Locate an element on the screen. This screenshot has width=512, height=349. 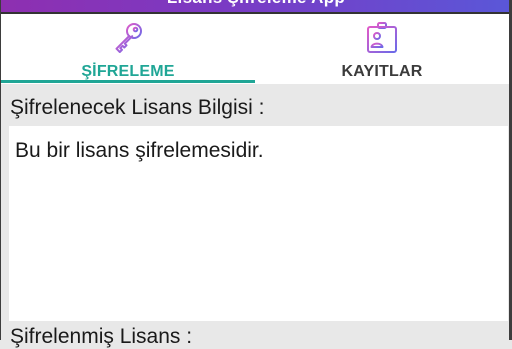
tab-label: ŞİFRELEME is located at coordinates (128, 71).